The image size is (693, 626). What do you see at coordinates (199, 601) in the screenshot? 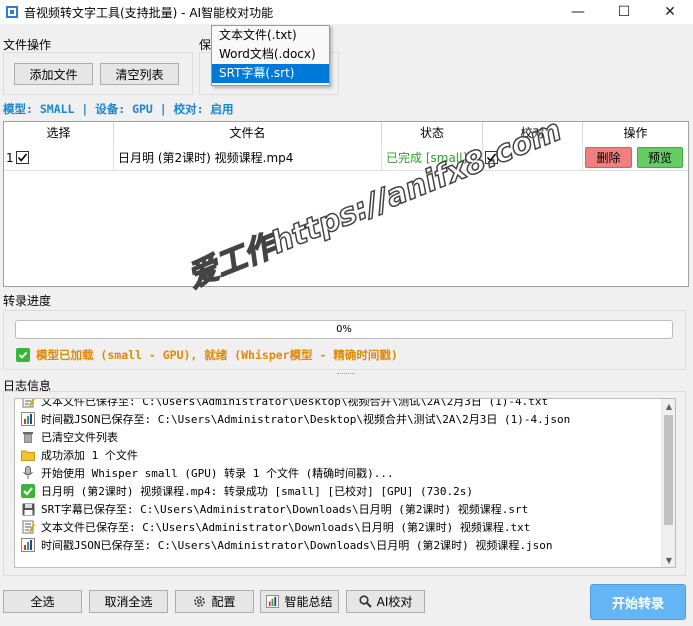
I see `gear-icon` at bounding box center [199, 601].